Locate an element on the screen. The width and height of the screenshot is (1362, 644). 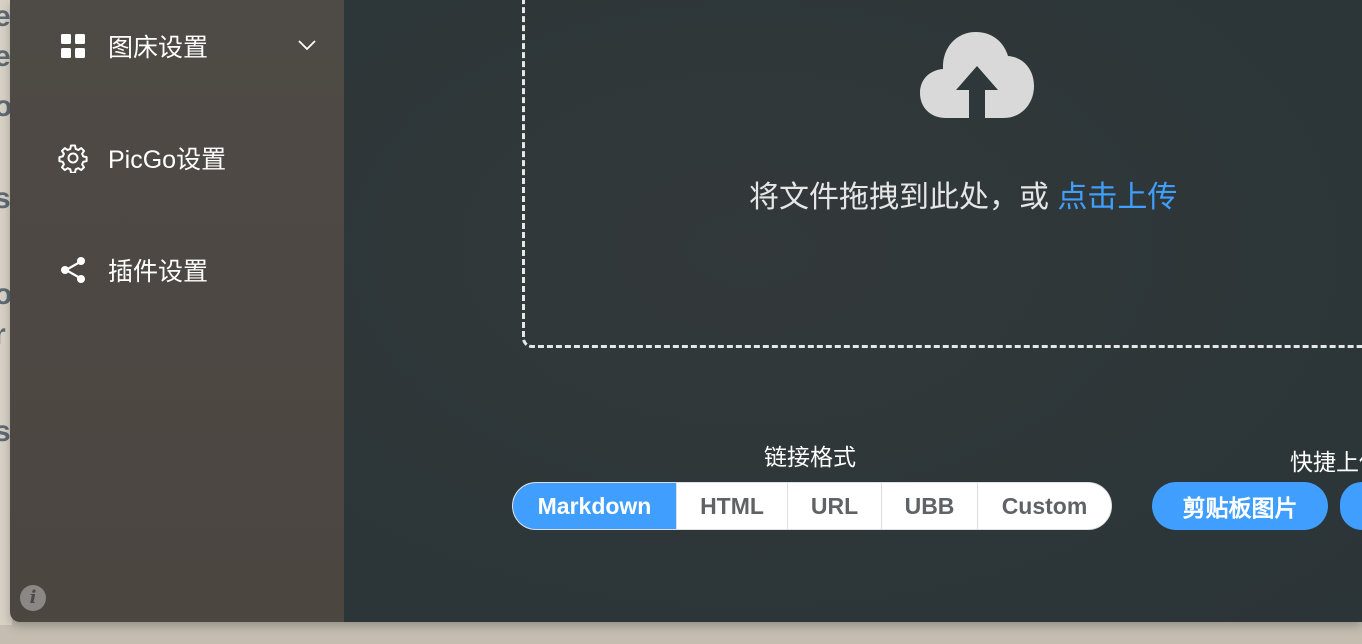
share-icon is located at coordinates (73, 270).